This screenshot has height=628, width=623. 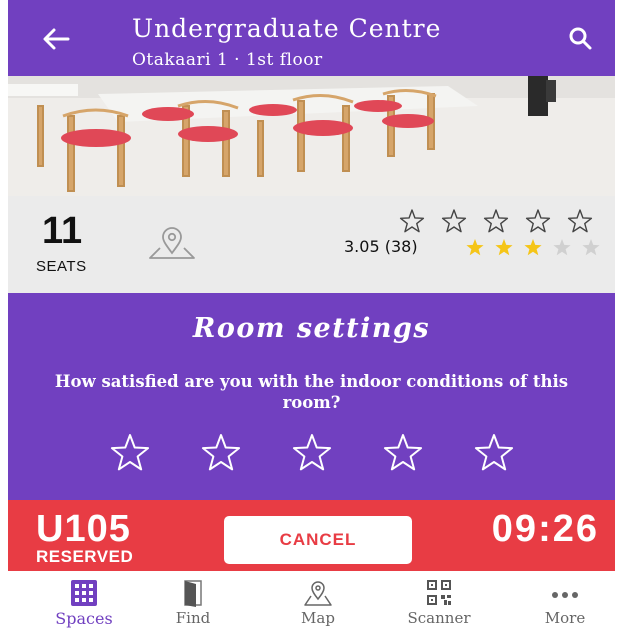 I want to click on more-dots-icon, so click(x=565, y=595).